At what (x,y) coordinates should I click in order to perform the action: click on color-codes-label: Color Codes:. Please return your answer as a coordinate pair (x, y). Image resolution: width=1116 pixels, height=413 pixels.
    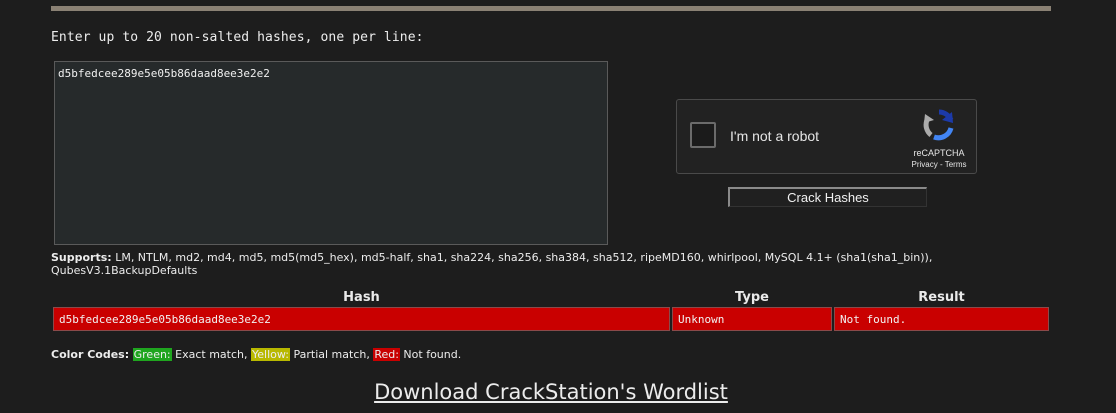
    Looking at the image, I should click on (90, 354).